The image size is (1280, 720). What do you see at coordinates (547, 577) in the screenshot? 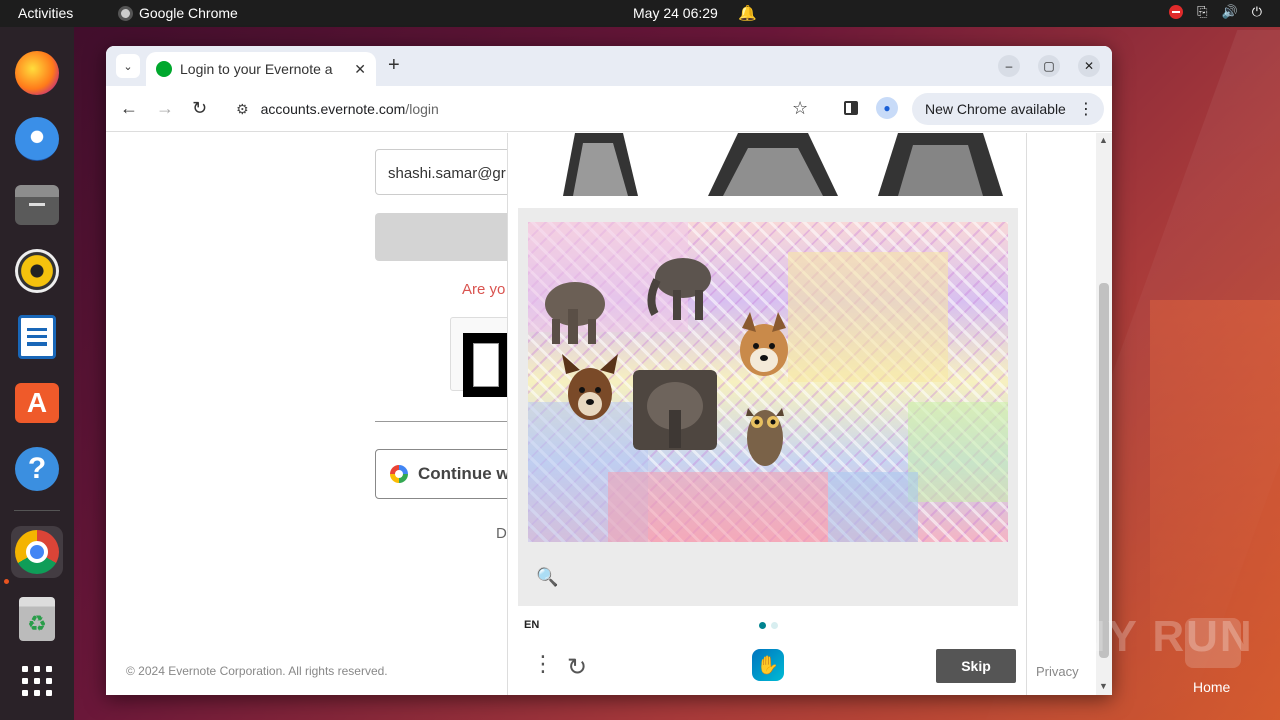
I see `search-icon: 🔍` at bounding box center [547, 577].